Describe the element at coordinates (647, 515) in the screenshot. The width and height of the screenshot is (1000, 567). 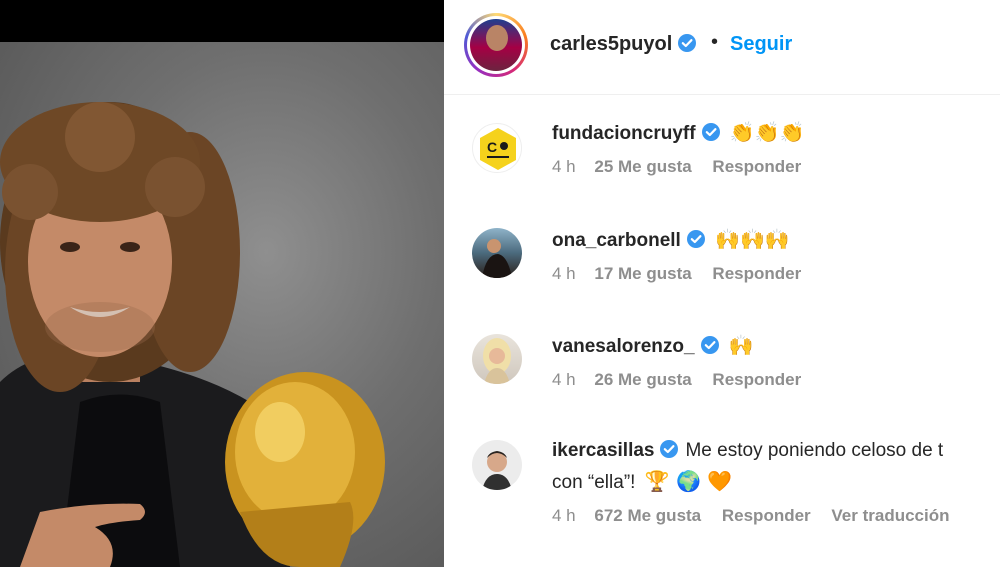
I see `comment-likes: 672 Me gusta` at that location.